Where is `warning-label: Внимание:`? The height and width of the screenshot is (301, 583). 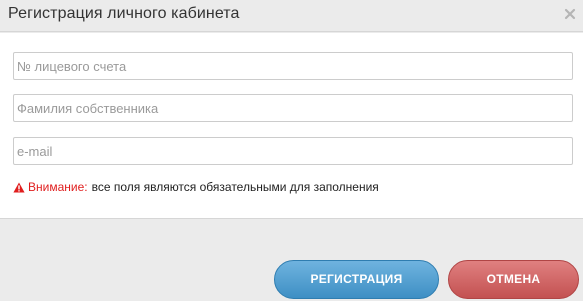
warning-label: Внимание: is located at coordinates (58, 187).